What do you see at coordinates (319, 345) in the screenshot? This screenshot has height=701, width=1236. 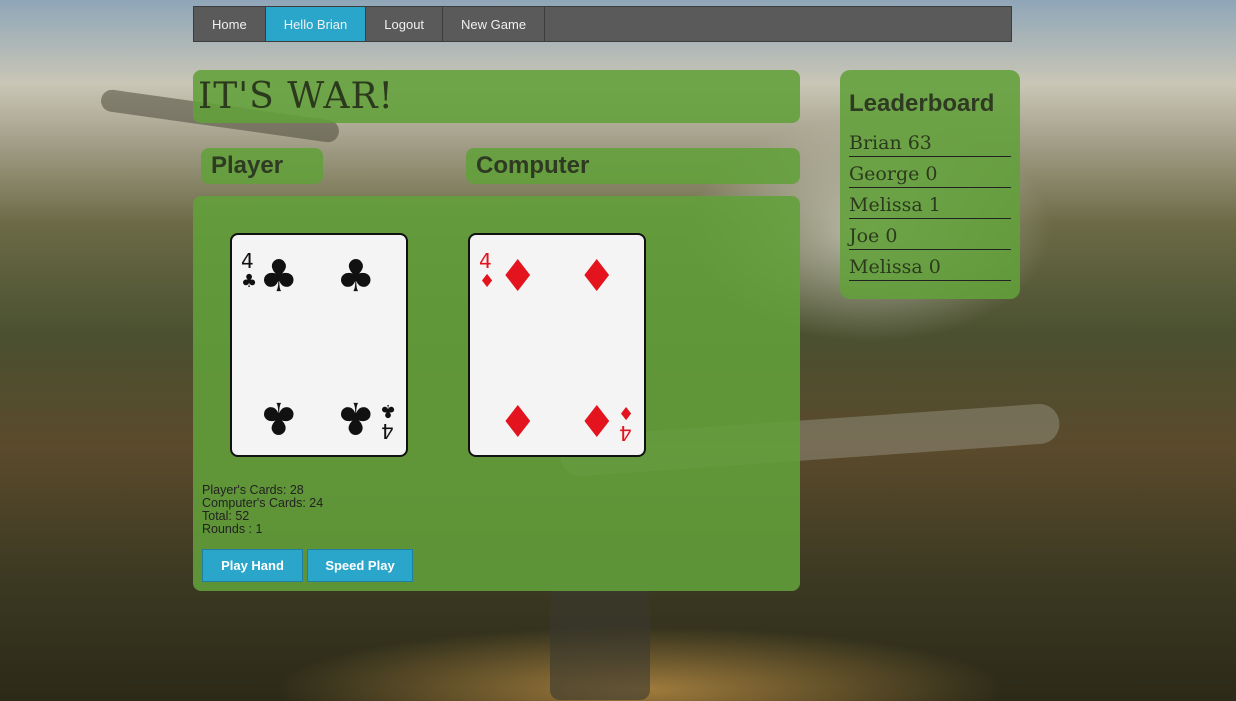 I see `player-card: 4 ♣ ♣ ♣ ♣ ♣ ♣ 4` at bounding box center [319, 345].